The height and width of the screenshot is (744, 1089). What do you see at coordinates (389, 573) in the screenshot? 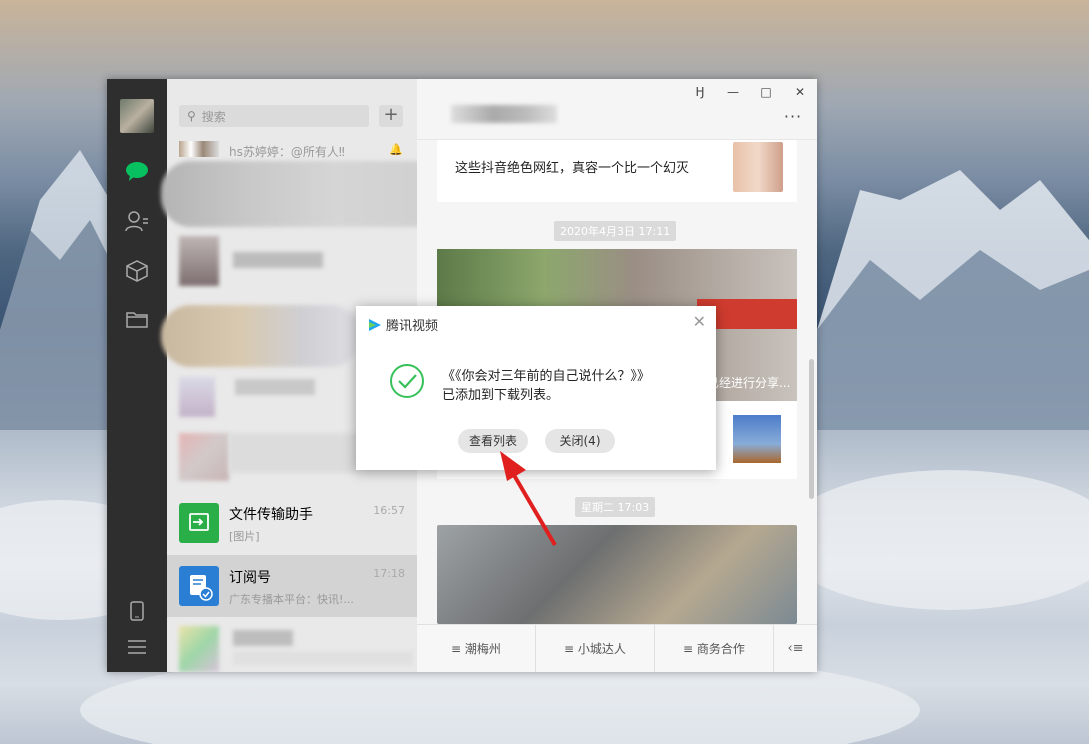
I see `chat-time: 17:18` at bounding box center [389, 573].